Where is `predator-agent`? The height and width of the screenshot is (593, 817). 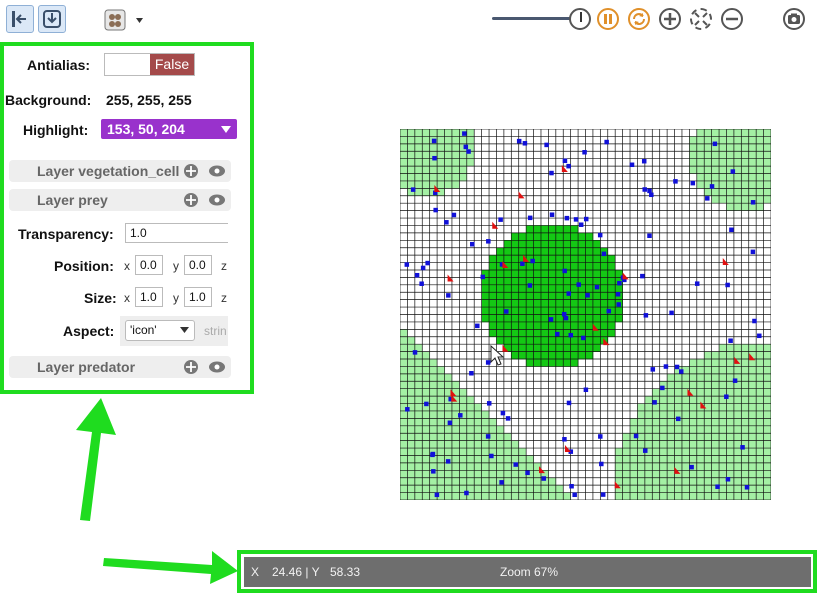
predator-agent is located at coordinates (567, 449).